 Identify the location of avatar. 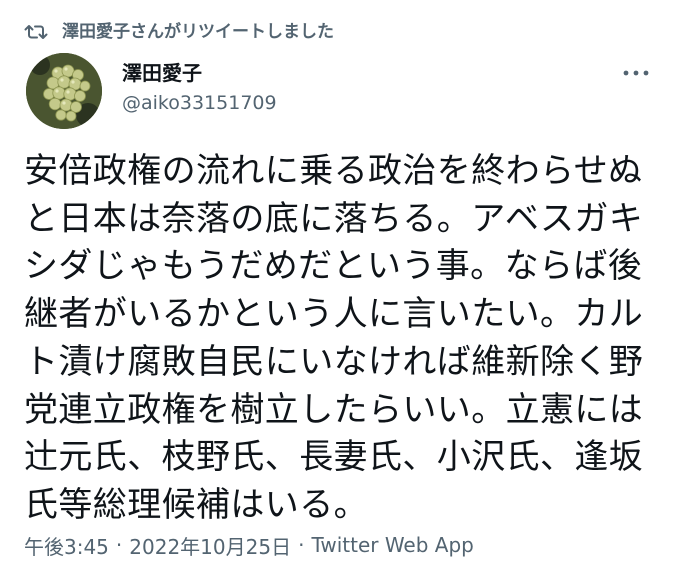
(64, 91).